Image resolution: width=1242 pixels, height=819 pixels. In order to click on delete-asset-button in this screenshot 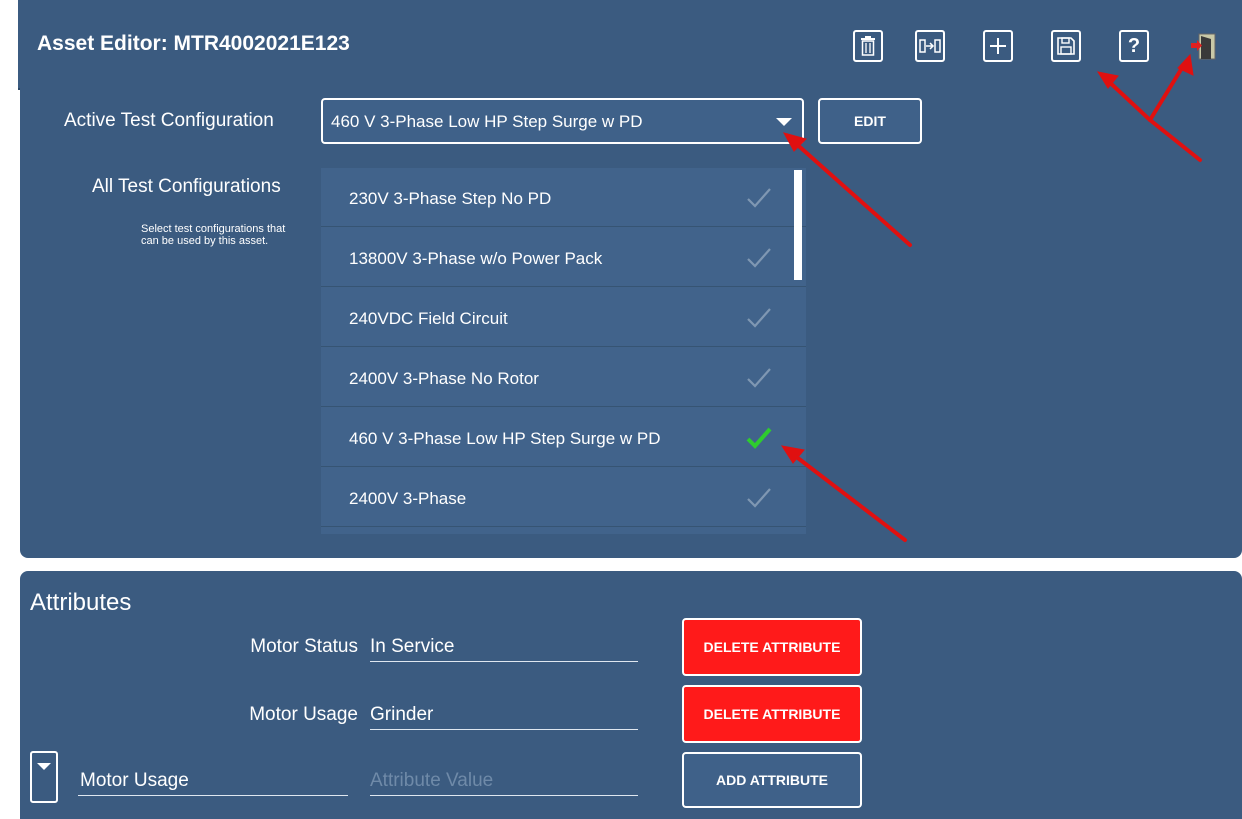, I will do `click(868, 46)`.